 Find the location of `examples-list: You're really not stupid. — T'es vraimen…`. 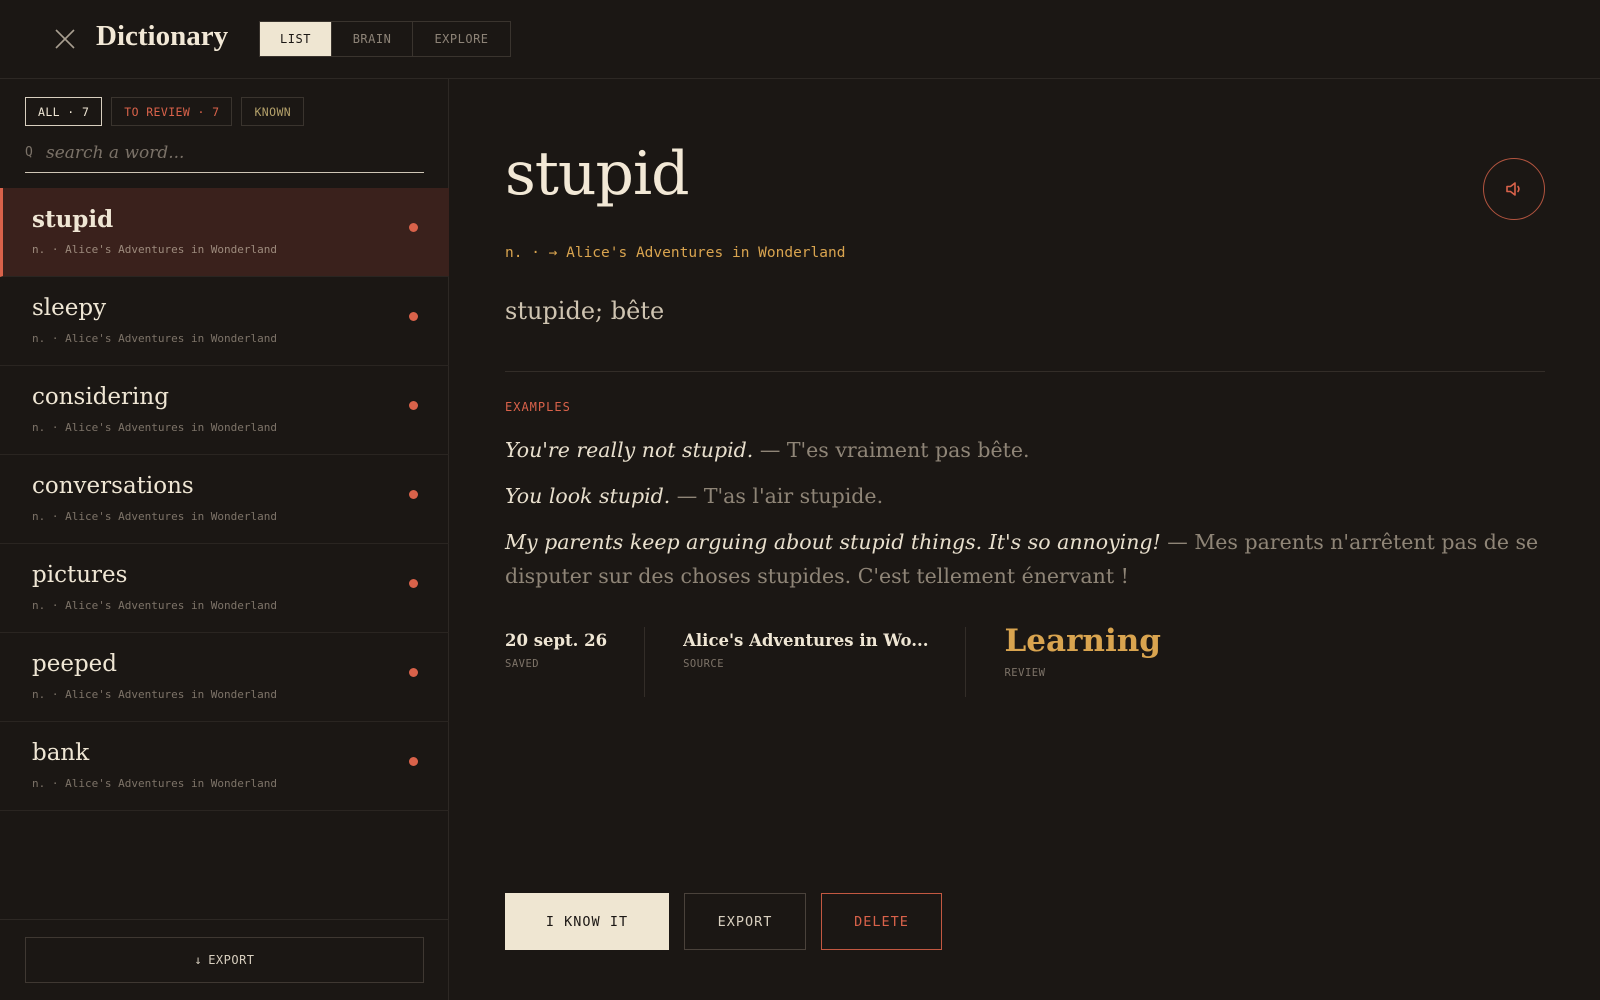

examples-list: You're really not stupid. — T'es vraimen… is located at coordinates (1027, 519).